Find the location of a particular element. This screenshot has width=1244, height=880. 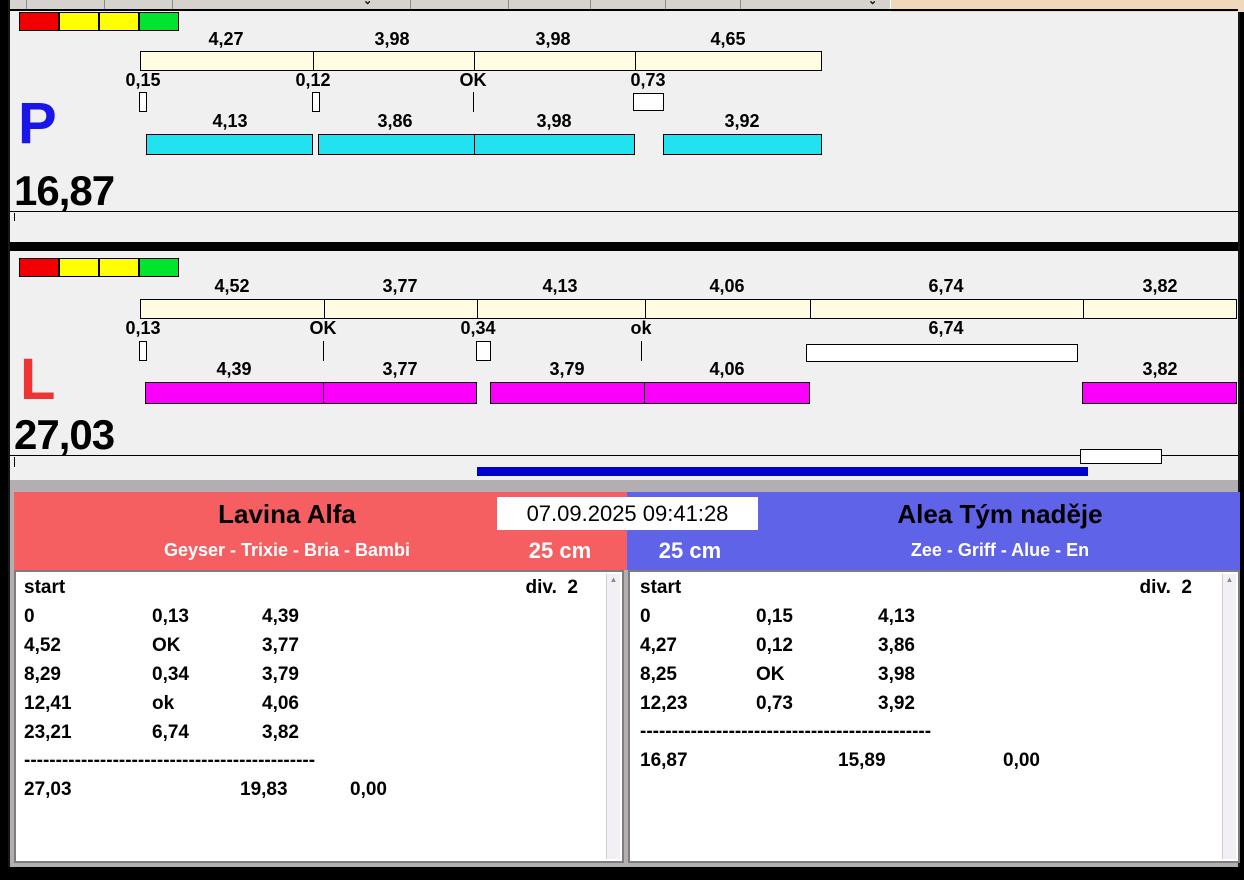

run-time-label: 3,79 is located at coordinates (567, 369).